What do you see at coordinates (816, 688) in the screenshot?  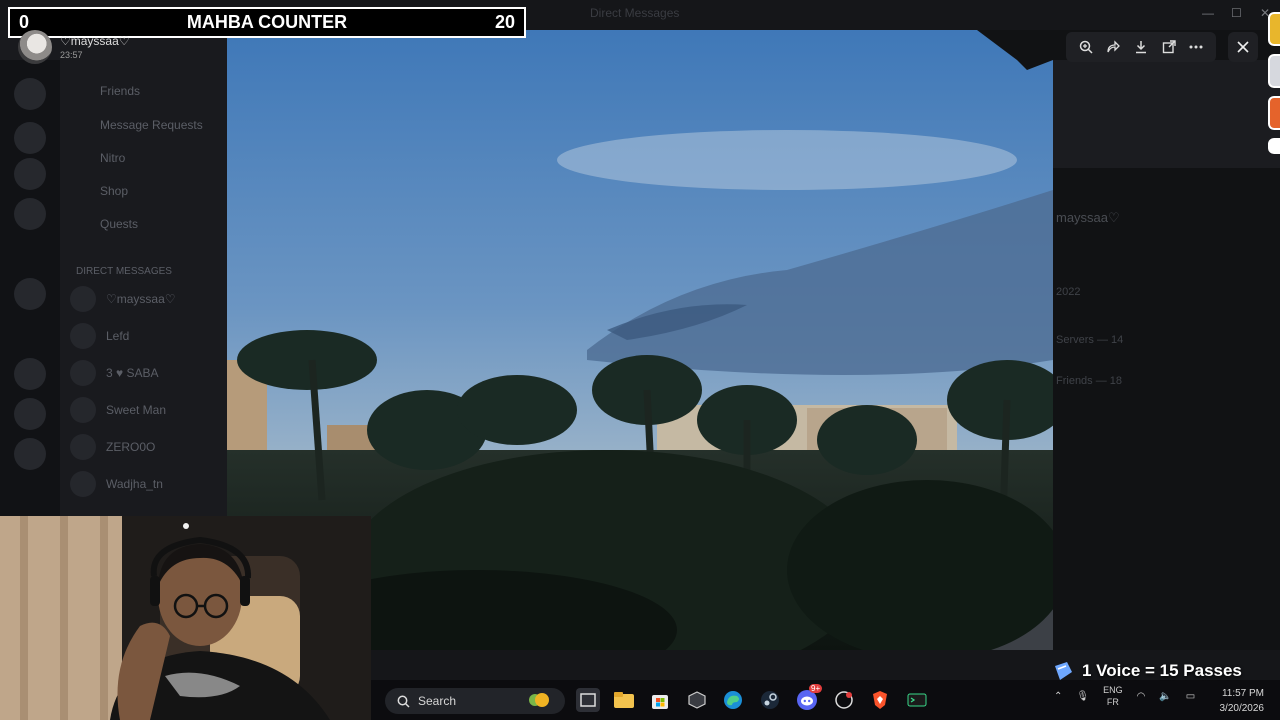 I see `notification-badge: 9+` at bounding box center [816, 688].